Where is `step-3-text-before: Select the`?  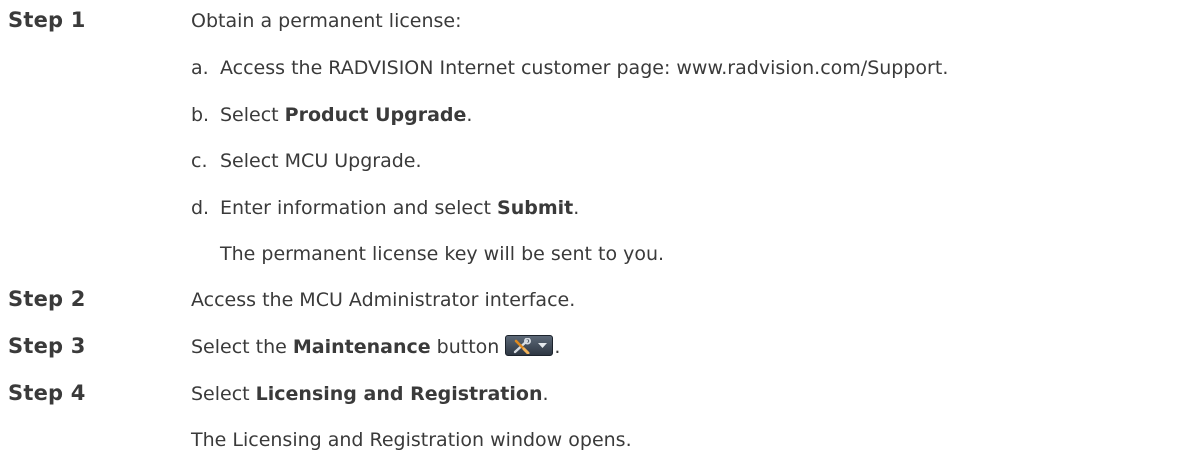 step-3-text-before: Select the is located at coordinates (242, 347).